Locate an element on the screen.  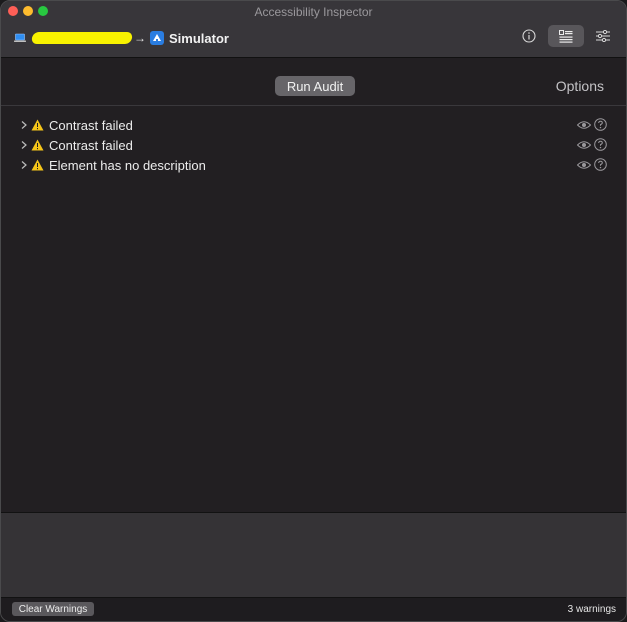
warning-count: 3 warnings is located at coordinates (591, 609).